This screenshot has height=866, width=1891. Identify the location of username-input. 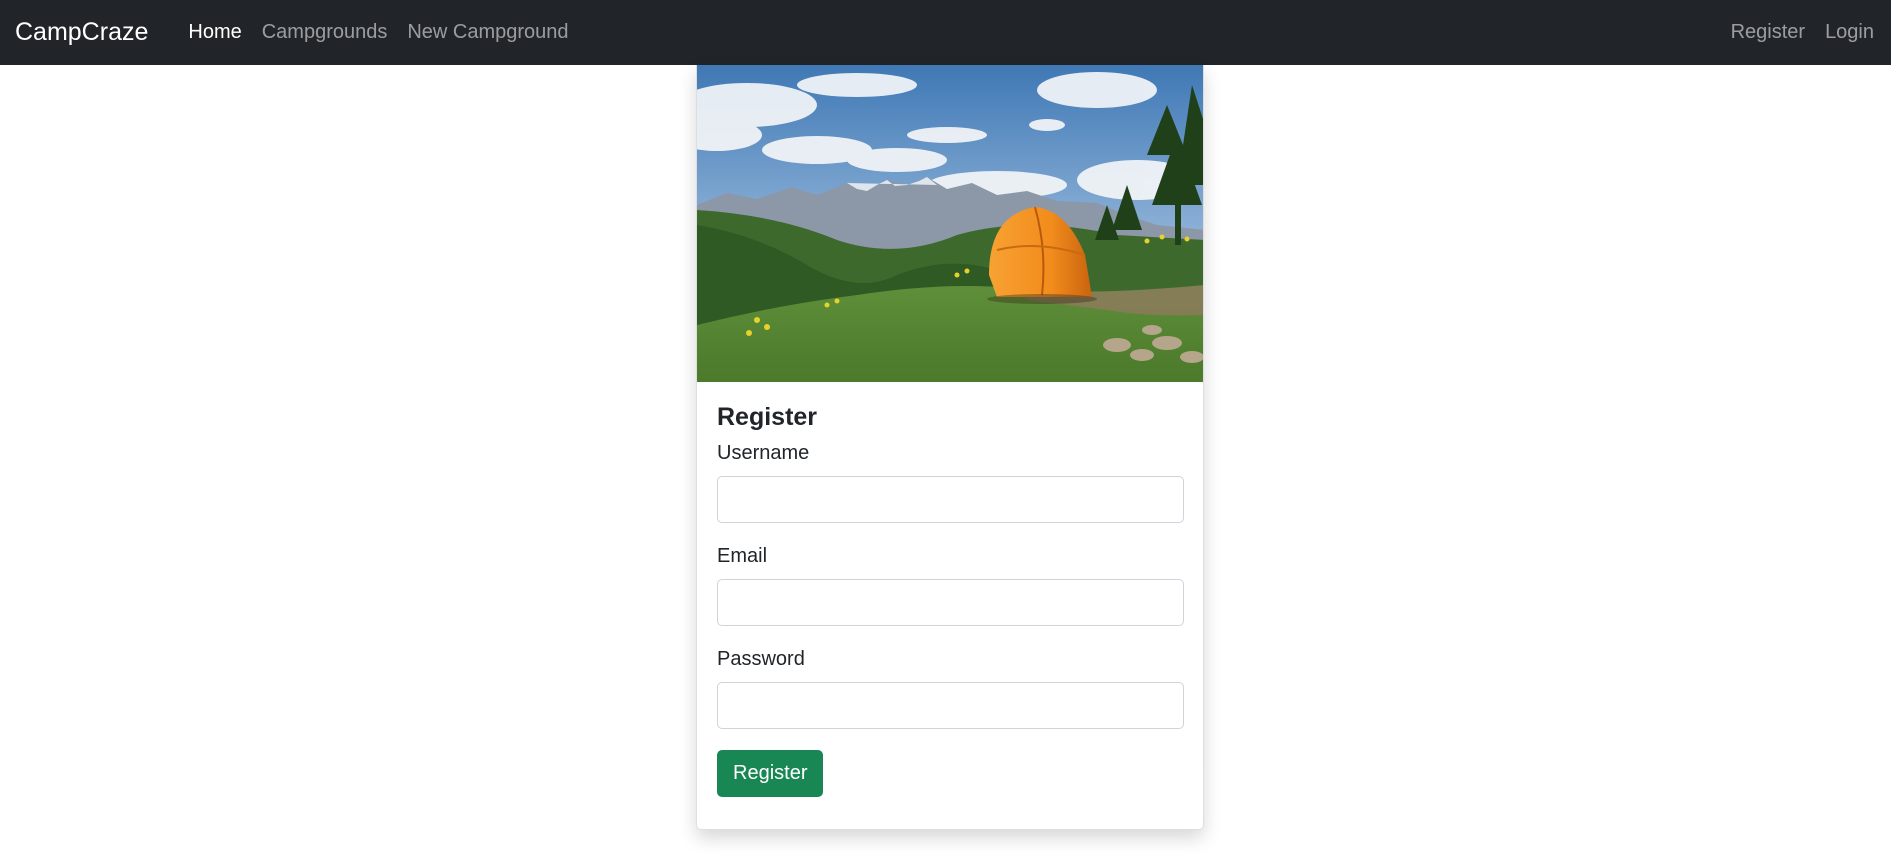
(950, 499).